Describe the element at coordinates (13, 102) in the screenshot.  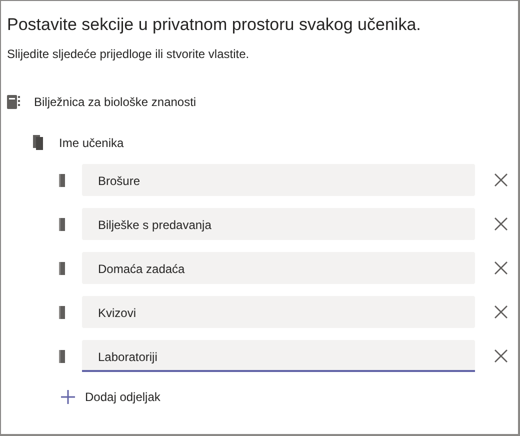
I see `notebook-icon` at that location.